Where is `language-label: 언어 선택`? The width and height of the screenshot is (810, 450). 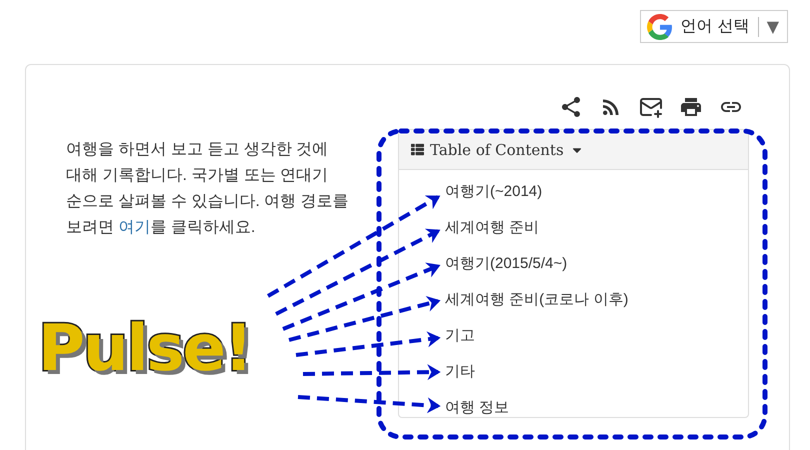
language-label: 언어 선택 is located at coordinates (715, 26).